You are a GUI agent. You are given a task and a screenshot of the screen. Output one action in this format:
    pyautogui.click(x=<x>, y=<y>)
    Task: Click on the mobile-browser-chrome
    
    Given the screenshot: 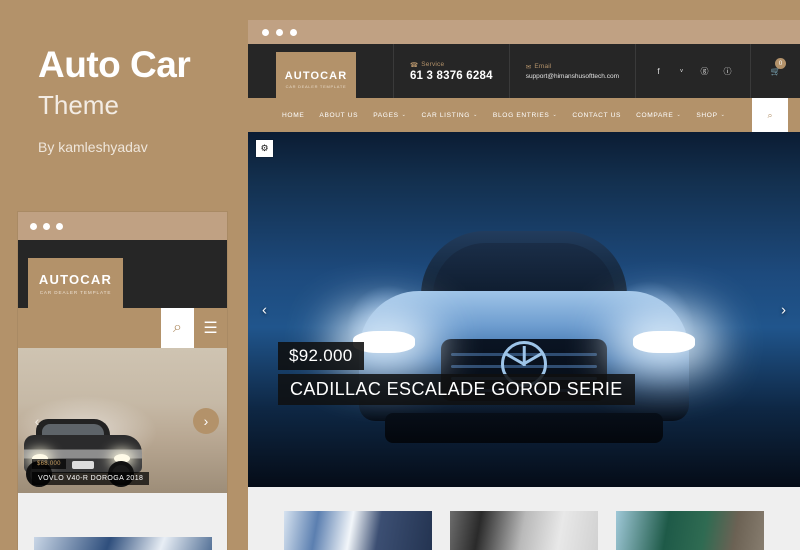 What is the action you would take?
    pyautogui.click(x=122, y=226)
    